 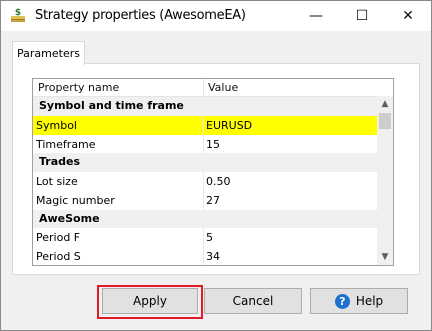 I want to click on maximize-icon: ☐, so click(x=362, y=16).